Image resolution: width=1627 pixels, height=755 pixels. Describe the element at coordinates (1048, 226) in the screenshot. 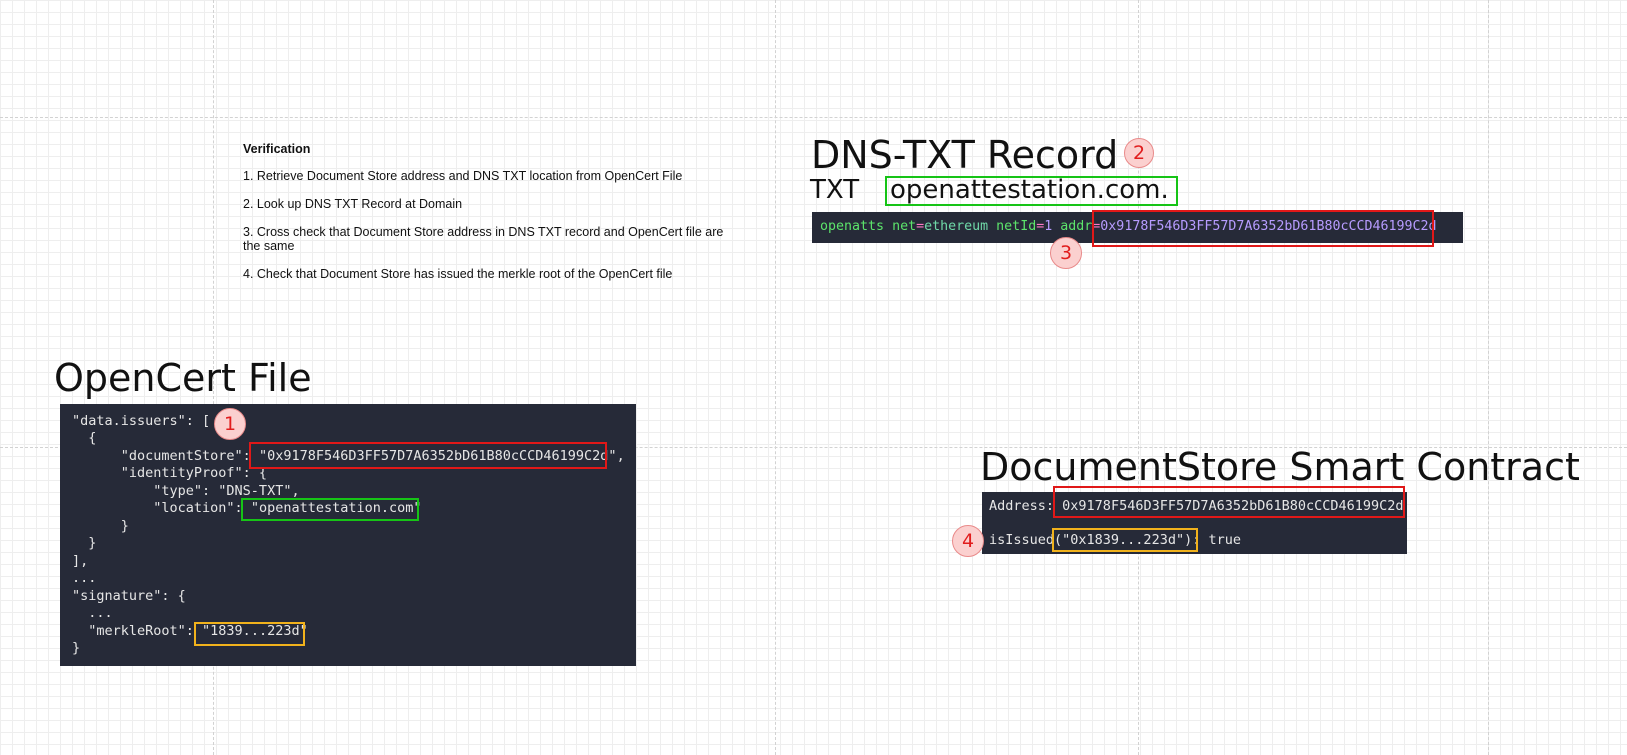

I see `dns-code-token: 1` at that location.